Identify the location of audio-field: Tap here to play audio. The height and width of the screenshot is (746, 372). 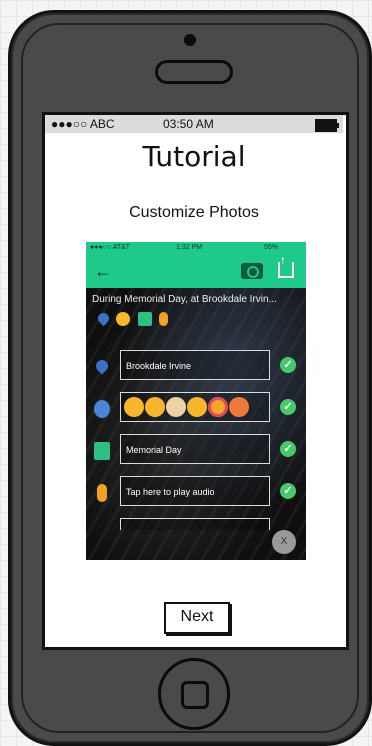
(195, 491).